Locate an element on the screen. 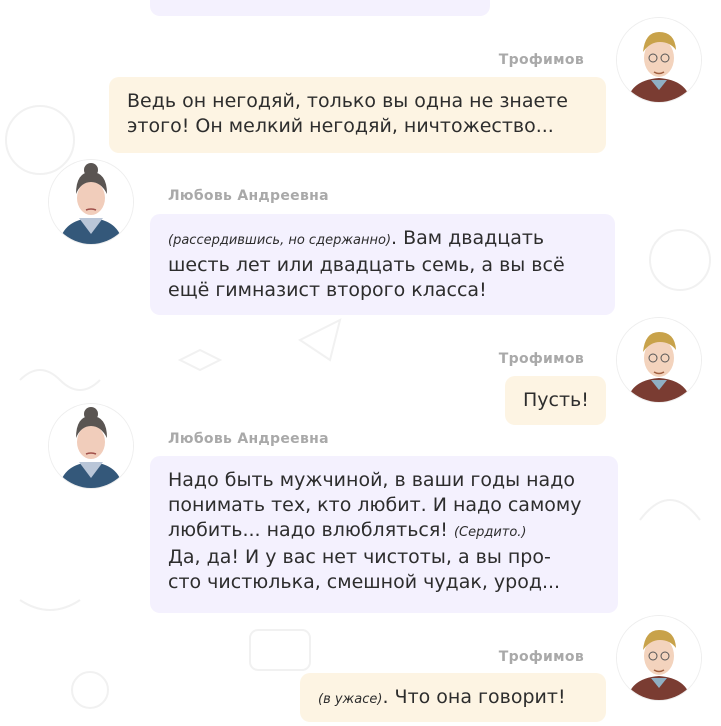  stage-direction: (в ужасе) is located at coordinates (350, 699).